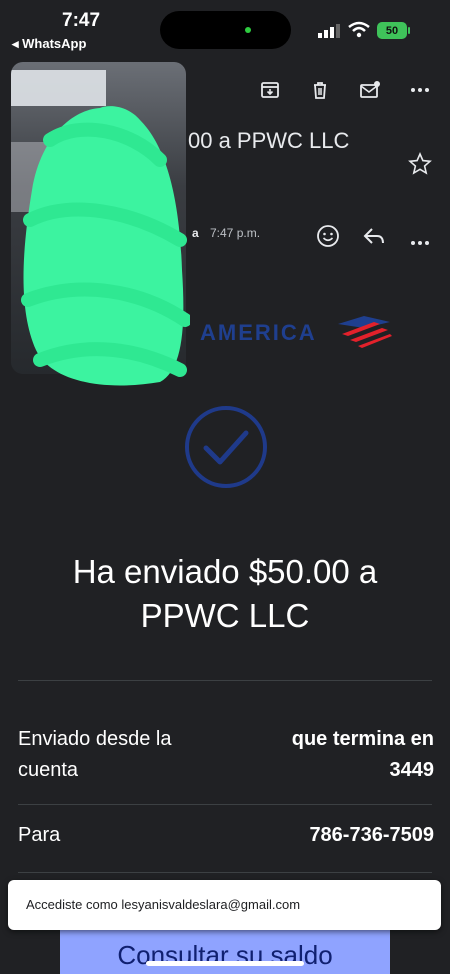 Image resolution: width=450 pixels, height=974 pixels. What do you see at coordinates (225, 30) in the screenshot?
I see `dynamic-island` at bounding box center [225, 30].